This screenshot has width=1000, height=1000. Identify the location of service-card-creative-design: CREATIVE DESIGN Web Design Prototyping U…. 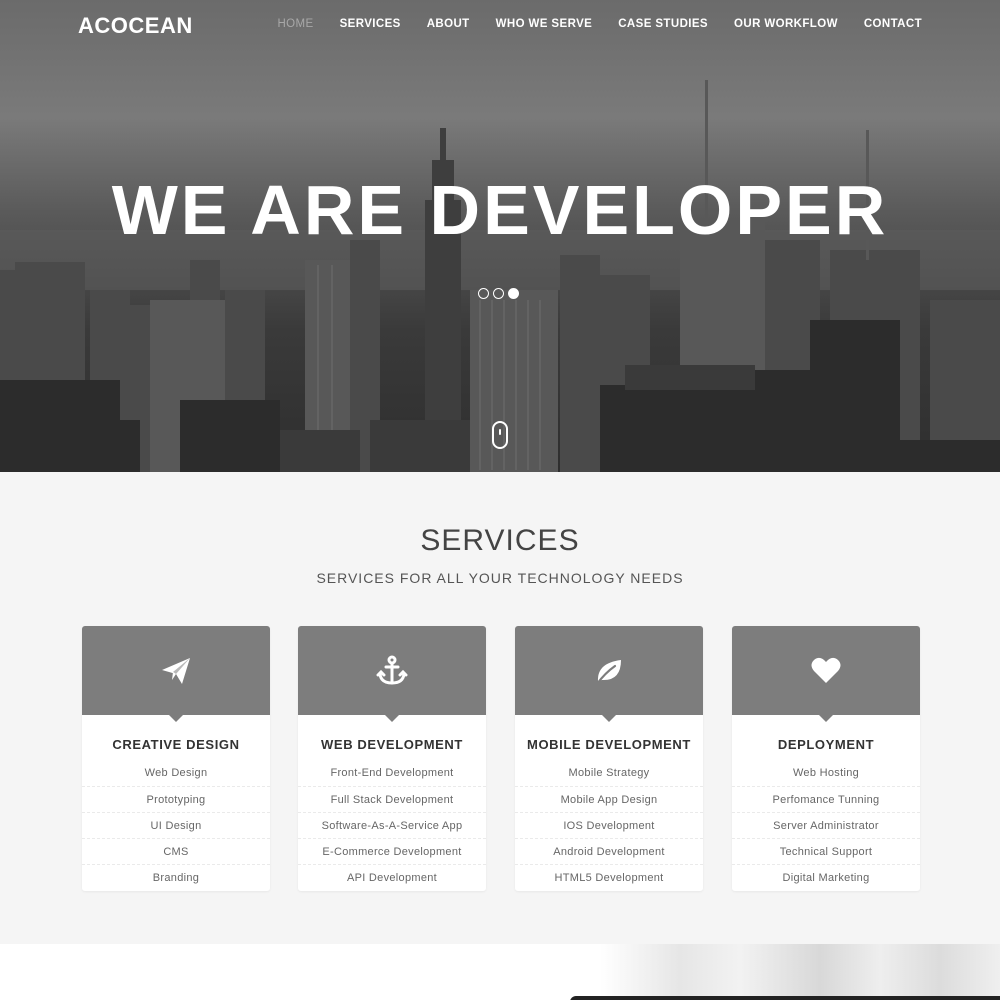
(176, 758).